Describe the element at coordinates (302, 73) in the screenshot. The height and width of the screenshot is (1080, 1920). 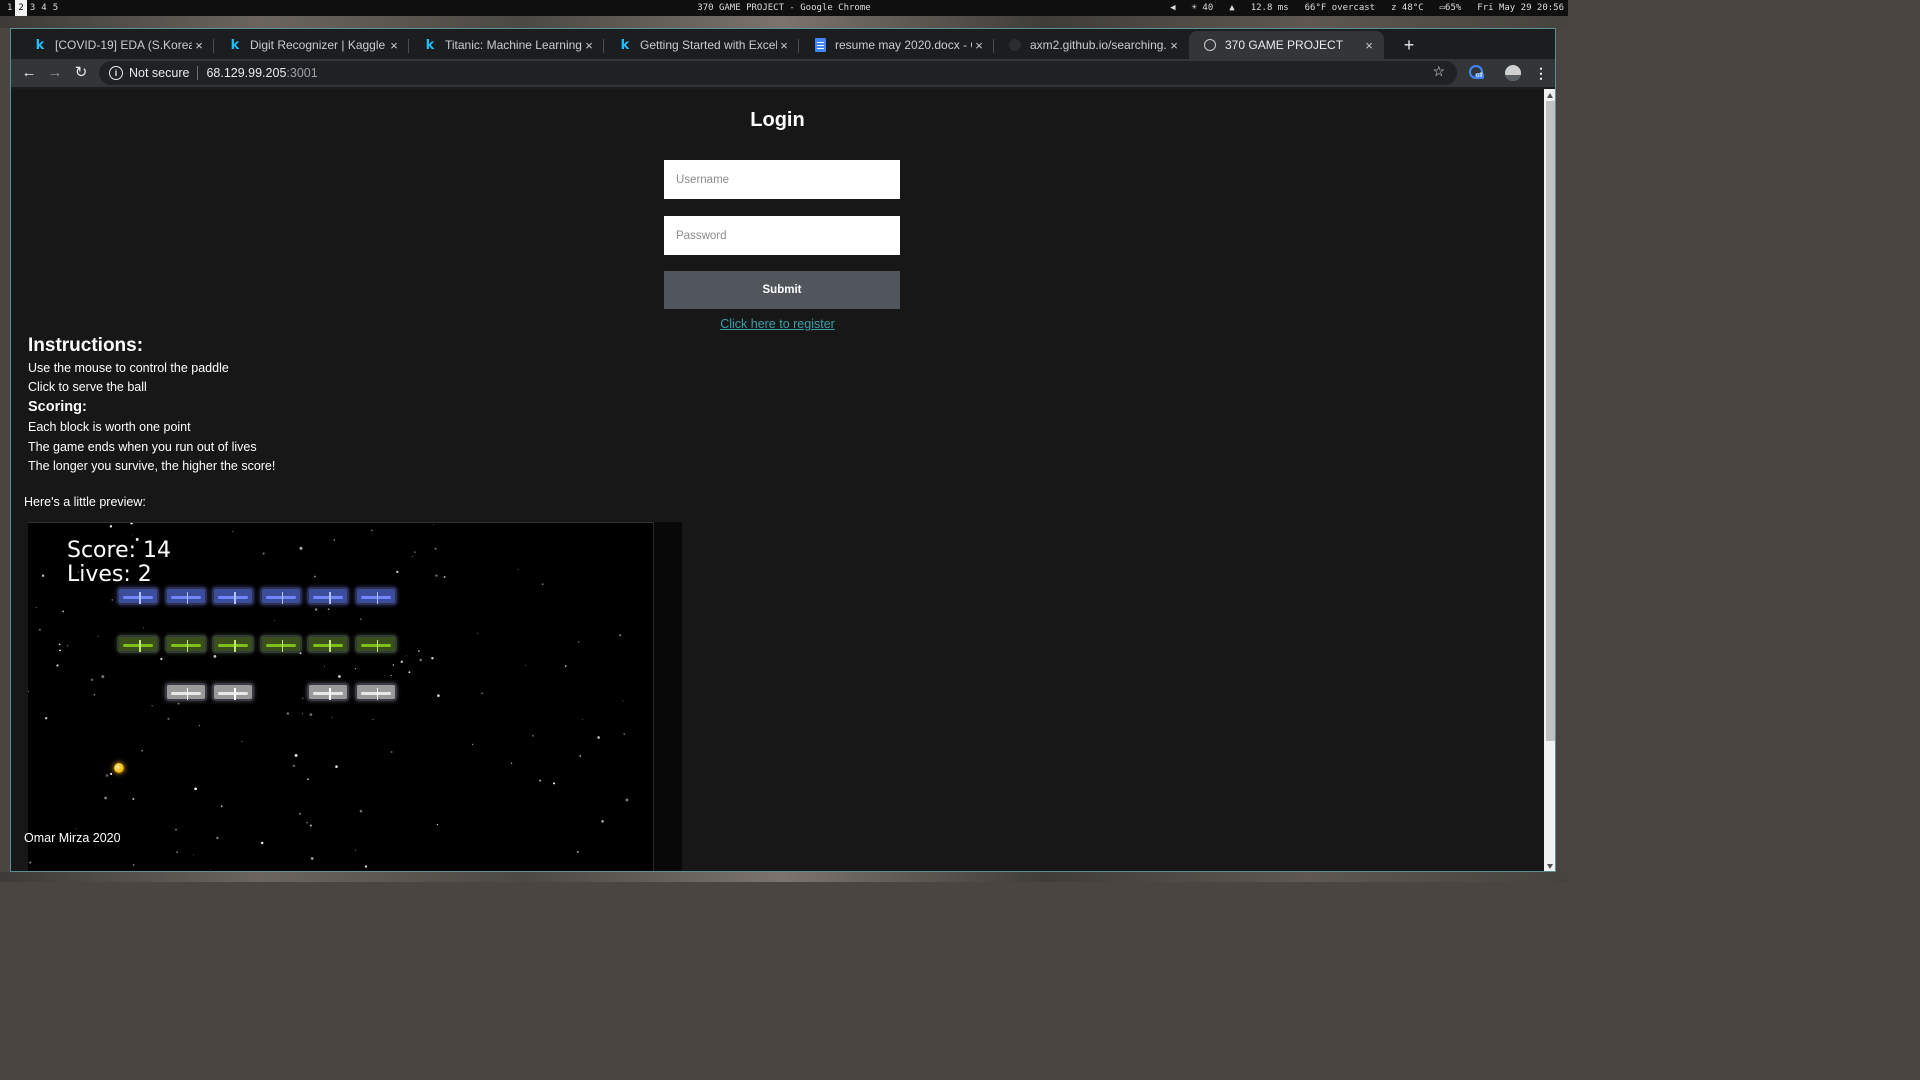
I see `url-port: :3001` at that location.